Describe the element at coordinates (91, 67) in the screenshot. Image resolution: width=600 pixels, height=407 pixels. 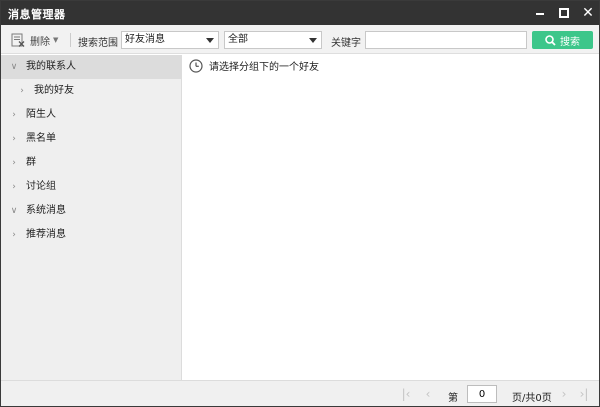
I see `tree-item-my-contacts: ∨ 我的联系人` at that location.